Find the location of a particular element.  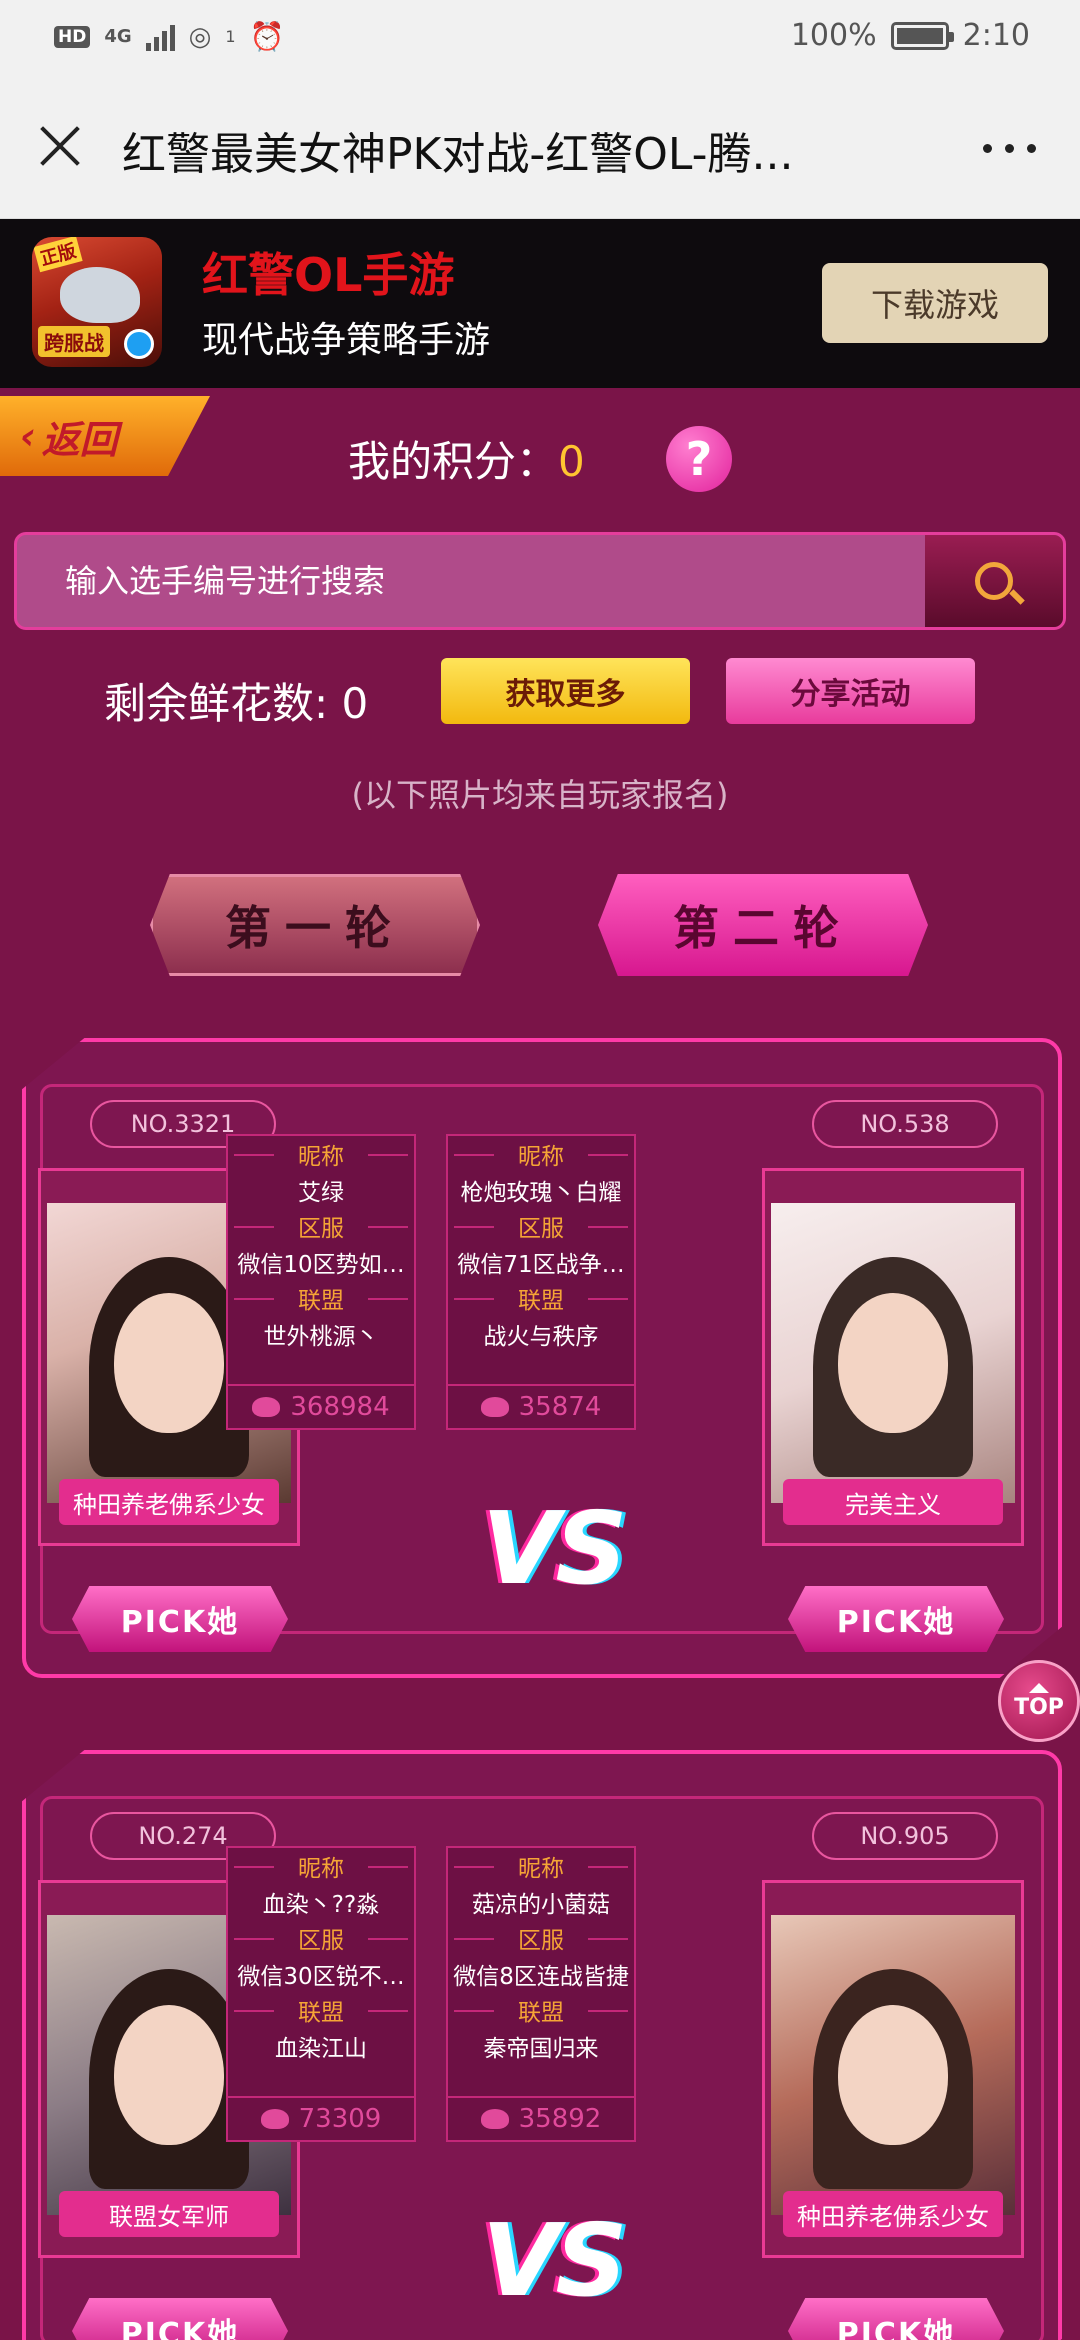

share-activity-button: 分享活动 is located at coordinates (850, 691).